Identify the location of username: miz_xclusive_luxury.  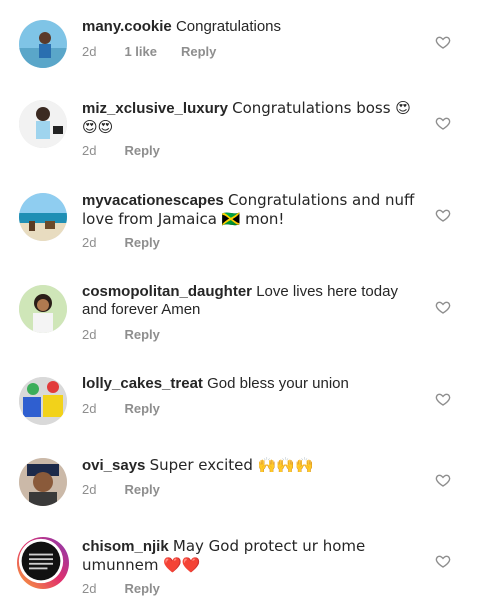
(155, 108).